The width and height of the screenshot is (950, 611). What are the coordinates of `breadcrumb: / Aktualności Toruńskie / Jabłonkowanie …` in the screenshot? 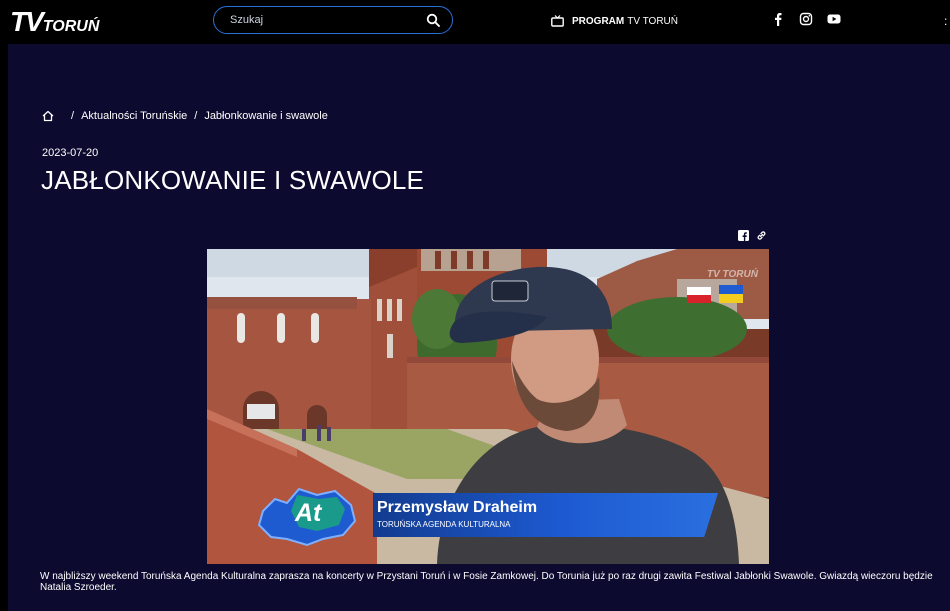 It's located at (185, 116).